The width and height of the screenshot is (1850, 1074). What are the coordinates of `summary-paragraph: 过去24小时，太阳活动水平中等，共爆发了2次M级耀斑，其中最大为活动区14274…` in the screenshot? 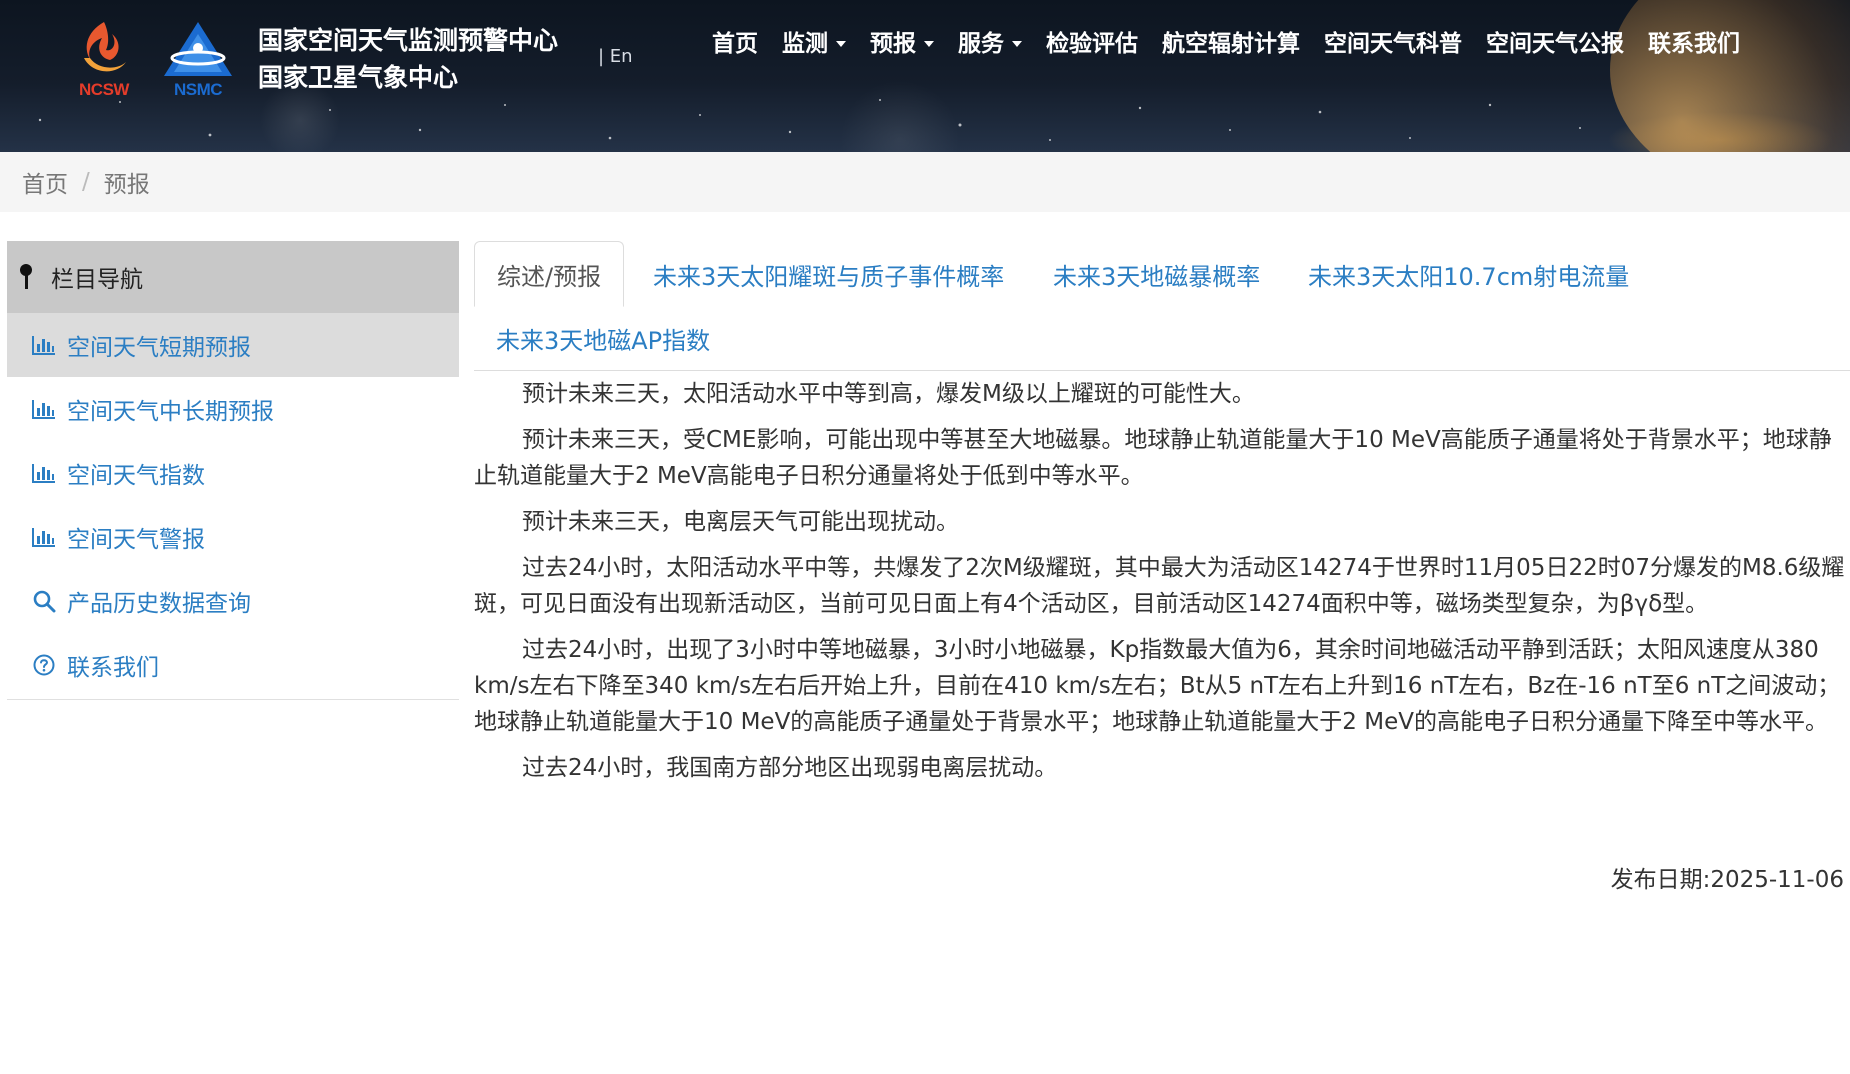 It's located at (1159, 586).